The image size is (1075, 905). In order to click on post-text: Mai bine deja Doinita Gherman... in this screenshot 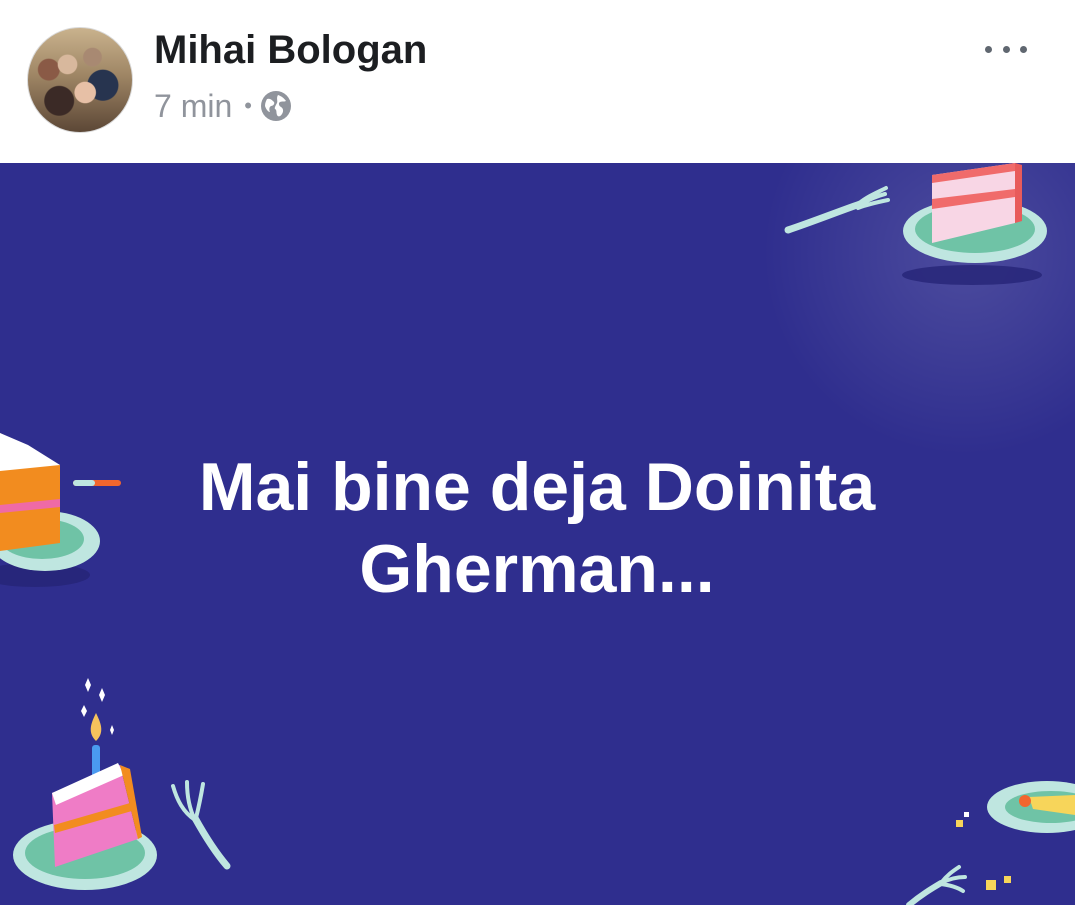, I will do `click(537, 528)`.